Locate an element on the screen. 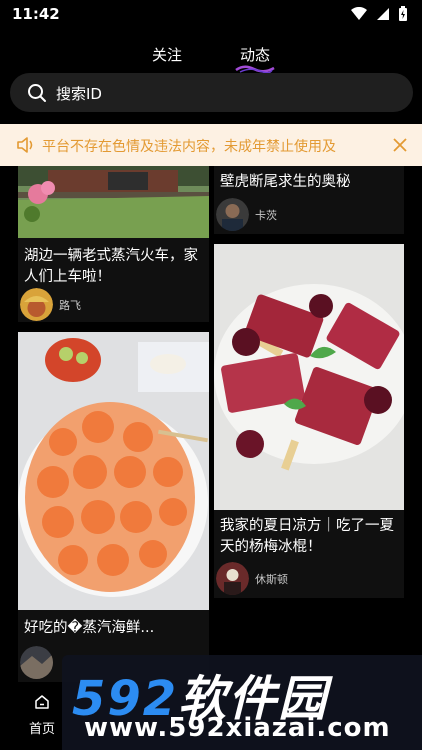 This screenshot has height=750, width=422. search-bar: 搜索ID is located at coordinates (211, 92).